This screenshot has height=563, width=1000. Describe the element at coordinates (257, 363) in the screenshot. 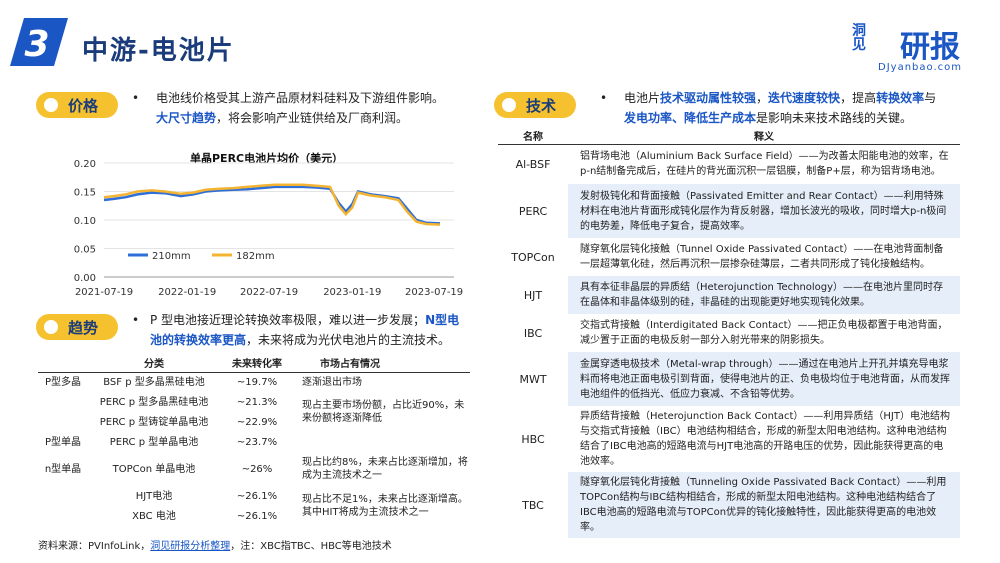

I see `trend-header-rate: 未来转化率` at that location.